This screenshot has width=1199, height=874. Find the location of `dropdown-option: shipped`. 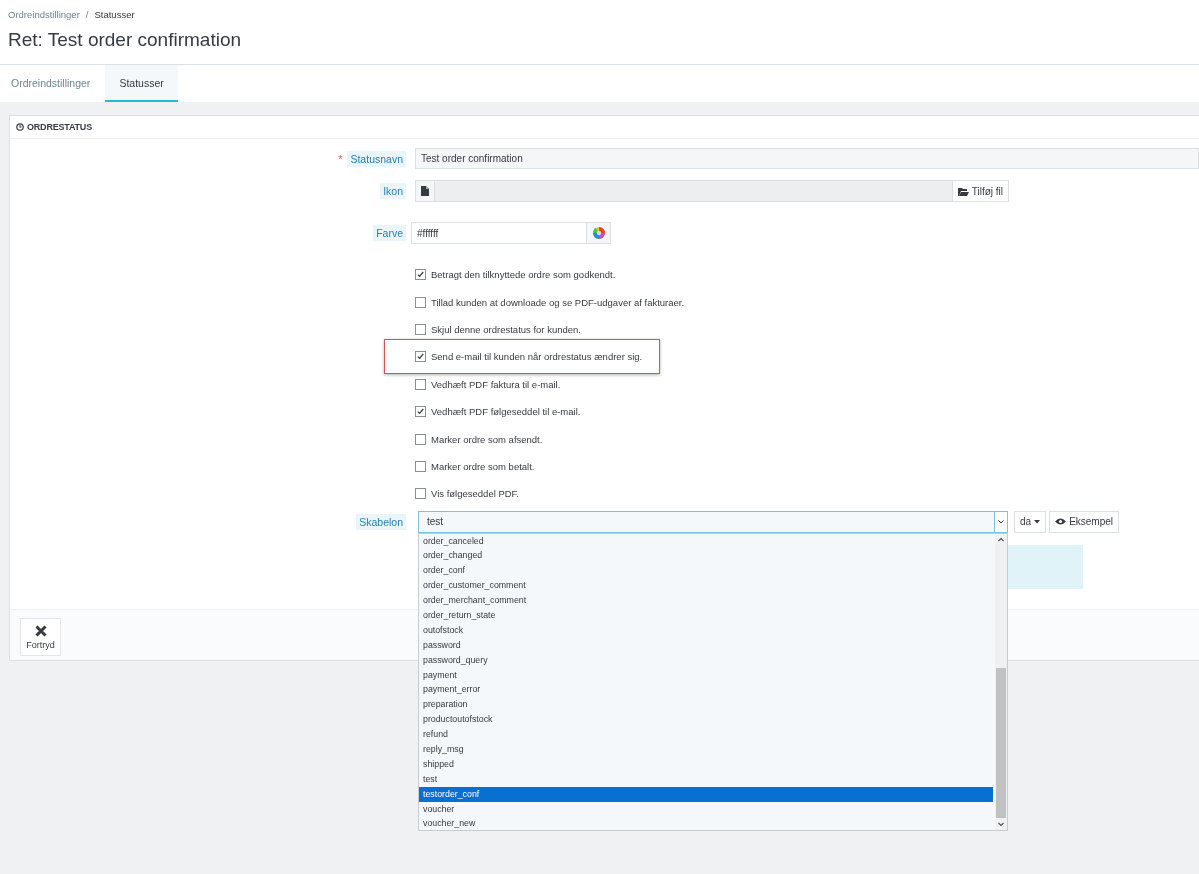

dropdown-option: shipped is located at coordinates (706, 764).